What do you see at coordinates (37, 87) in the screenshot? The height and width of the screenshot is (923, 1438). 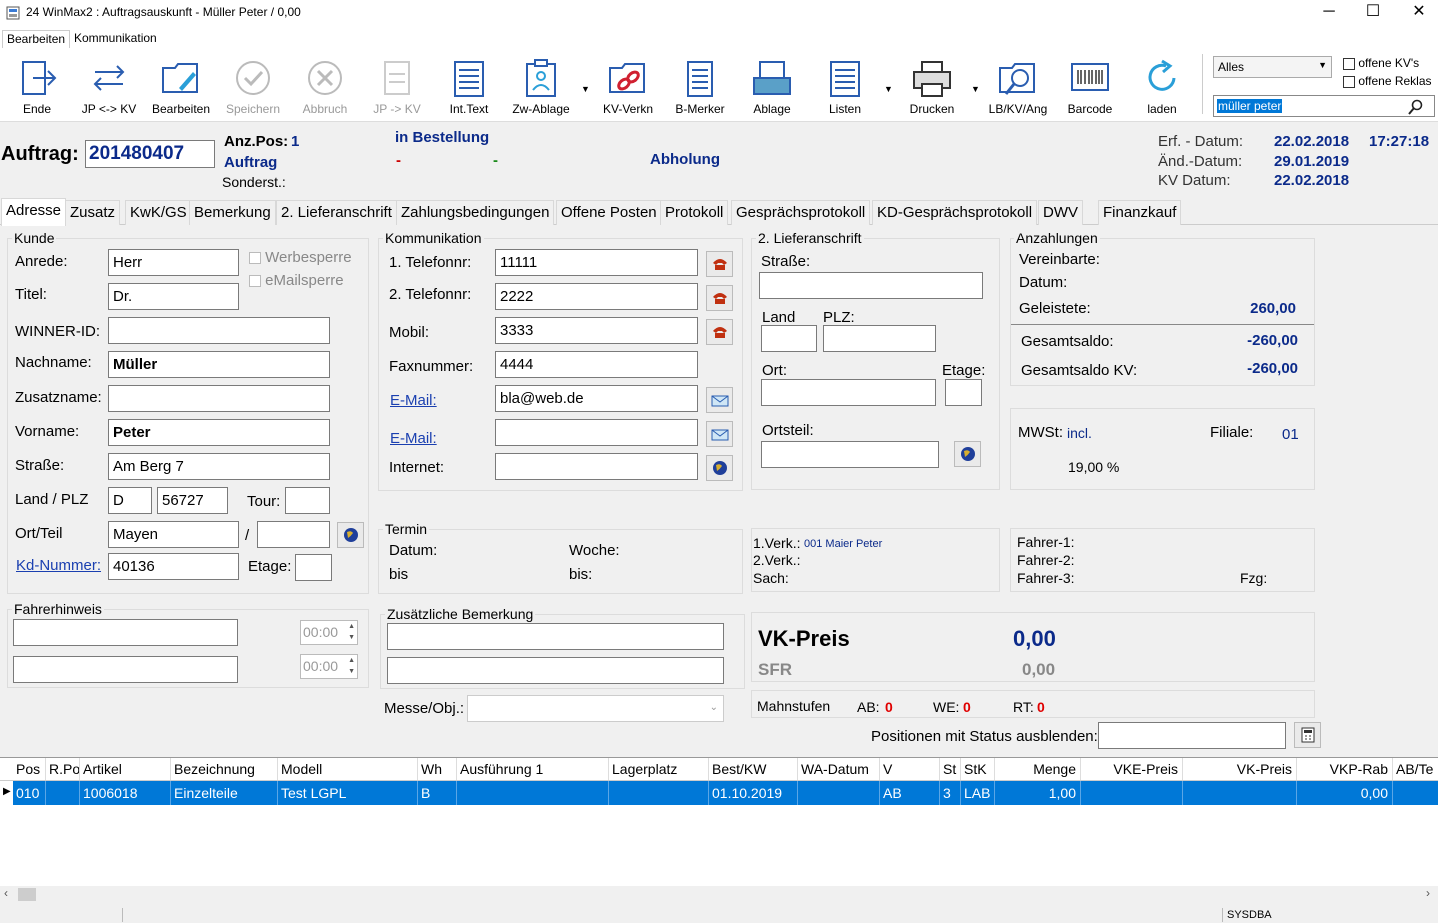 I see `ende-button: Ende` at bounding box center [37, 87].